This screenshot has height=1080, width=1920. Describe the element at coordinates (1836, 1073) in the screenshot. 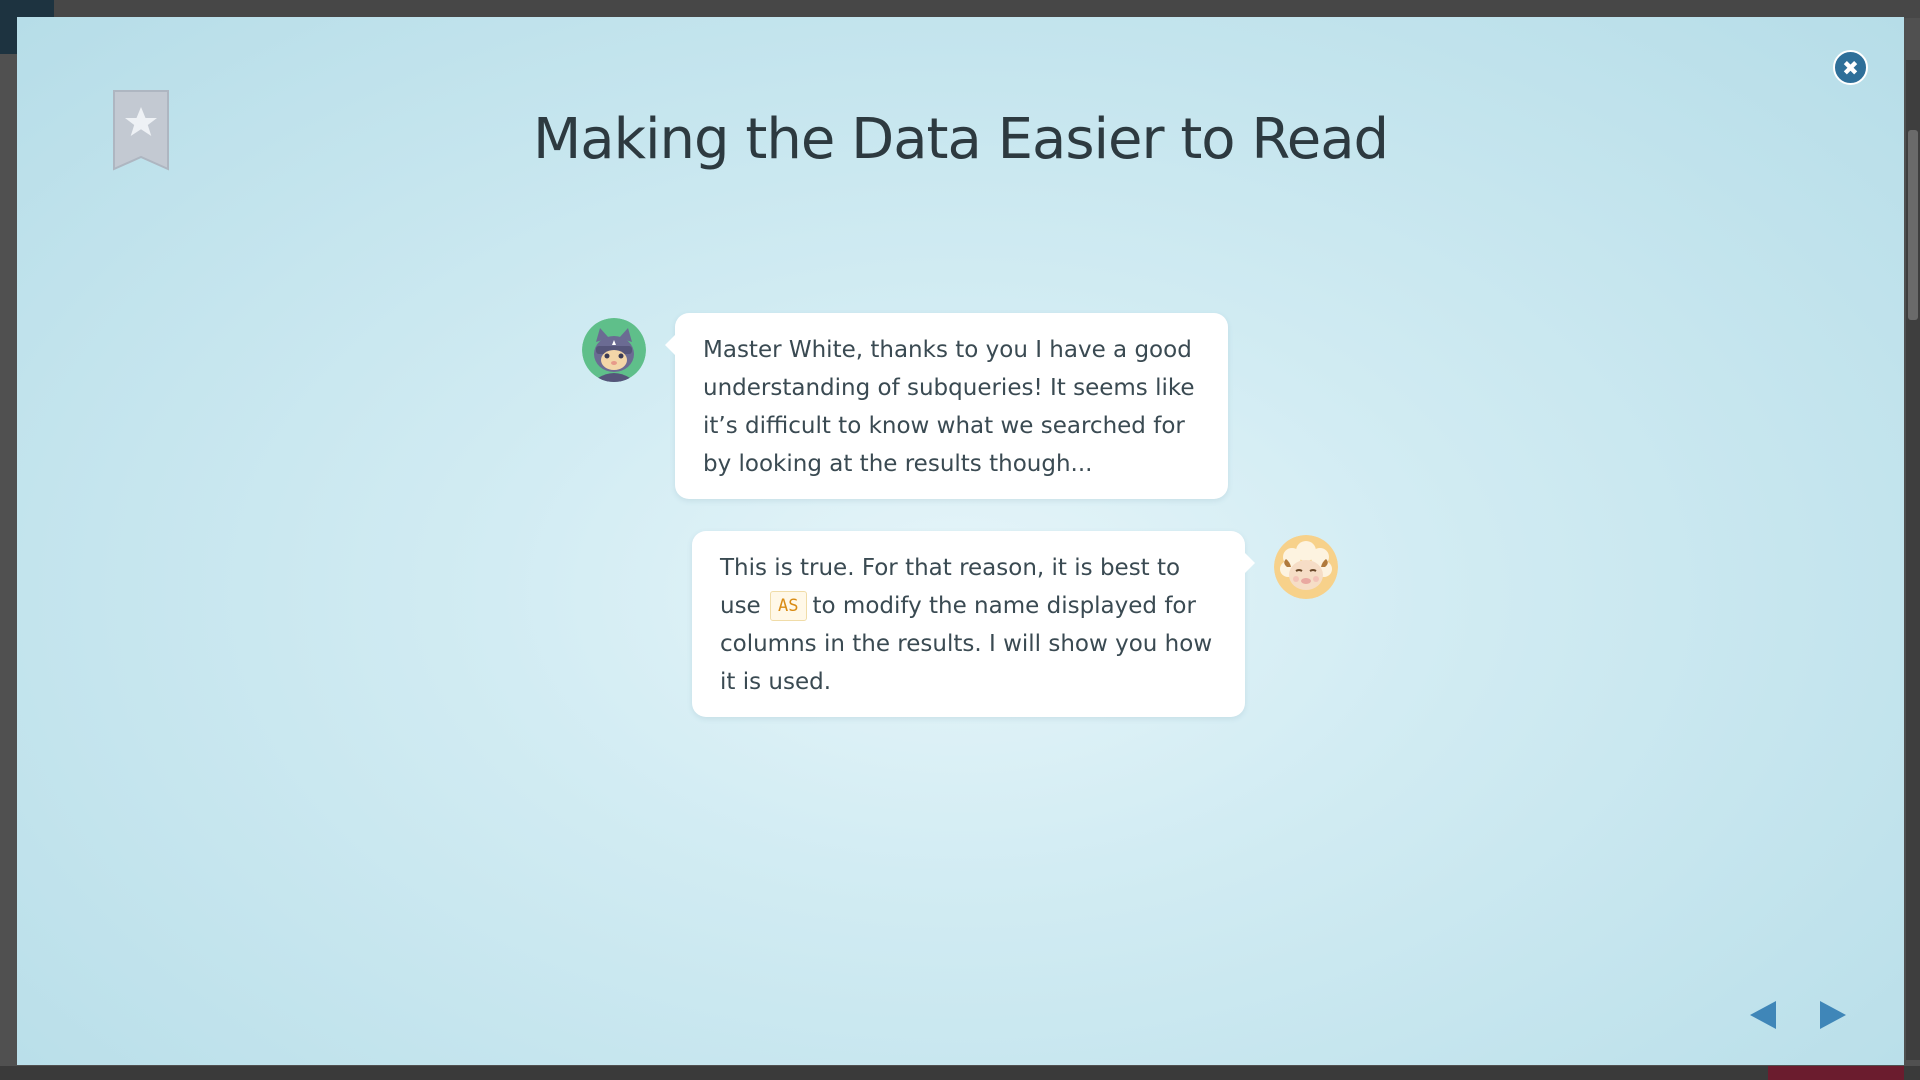

I see `contact-us-button` at that location.